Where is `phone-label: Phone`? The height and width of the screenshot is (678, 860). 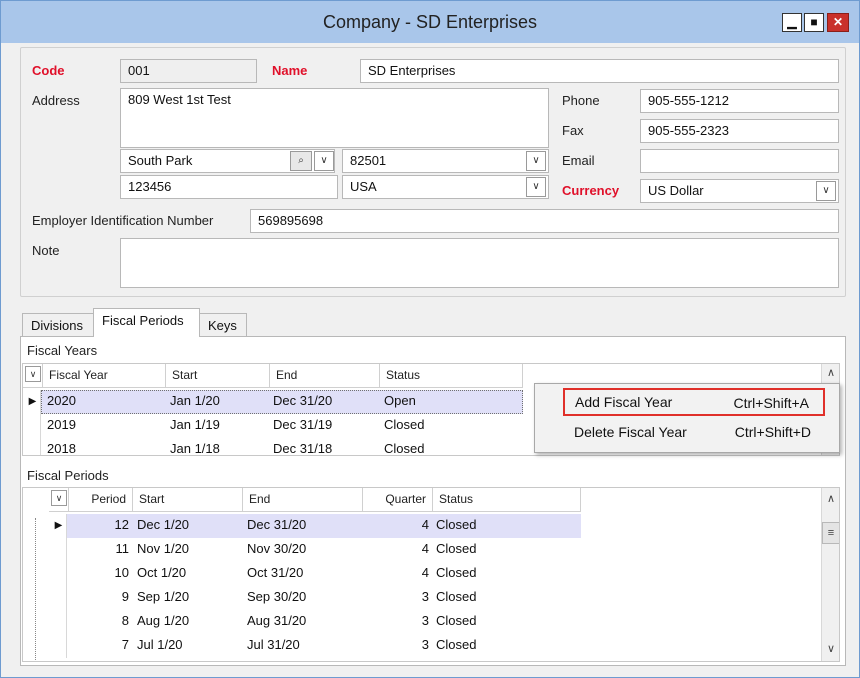
phone-label: Phone is located at coordinates (581, 100).